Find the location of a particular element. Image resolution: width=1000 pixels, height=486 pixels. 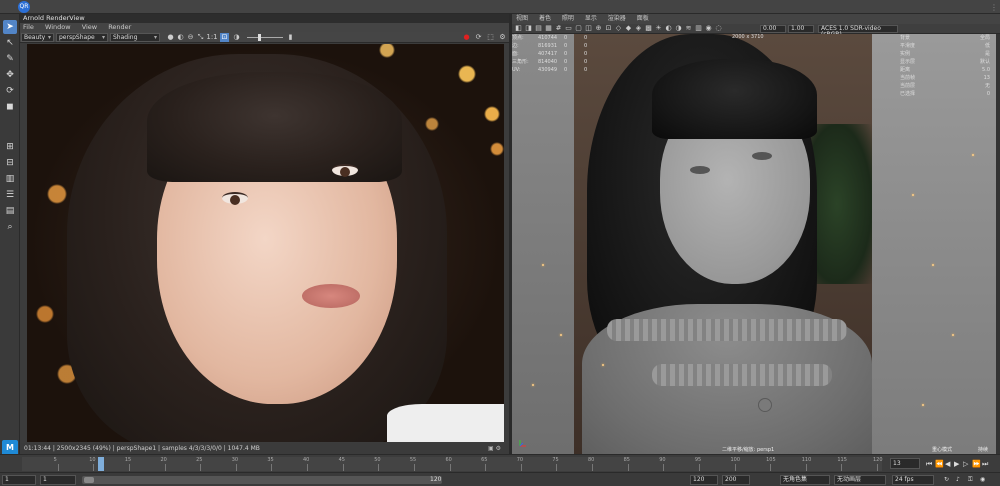

motion-blur-icon: ≋ is located at coordinates (688, 28).